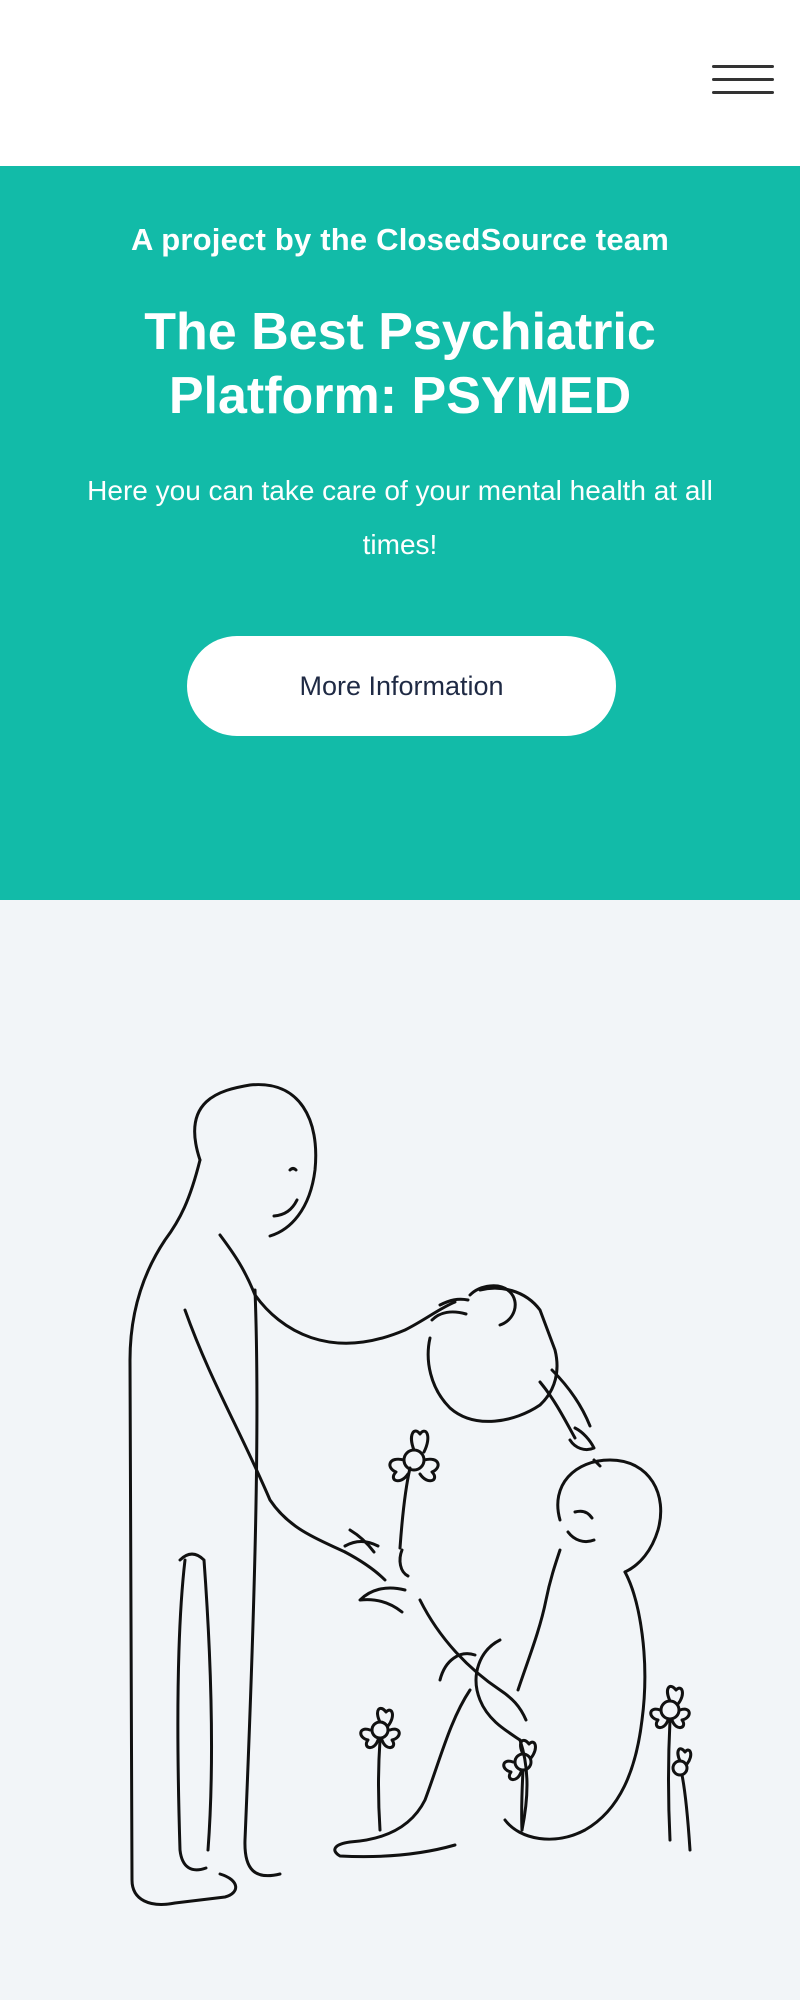 The width and height of the screenshot is (800, 2000). What do you see at coordinates (400, 83) in the screenshot?
I see `top-navigation` at bounding box center [400, 83].